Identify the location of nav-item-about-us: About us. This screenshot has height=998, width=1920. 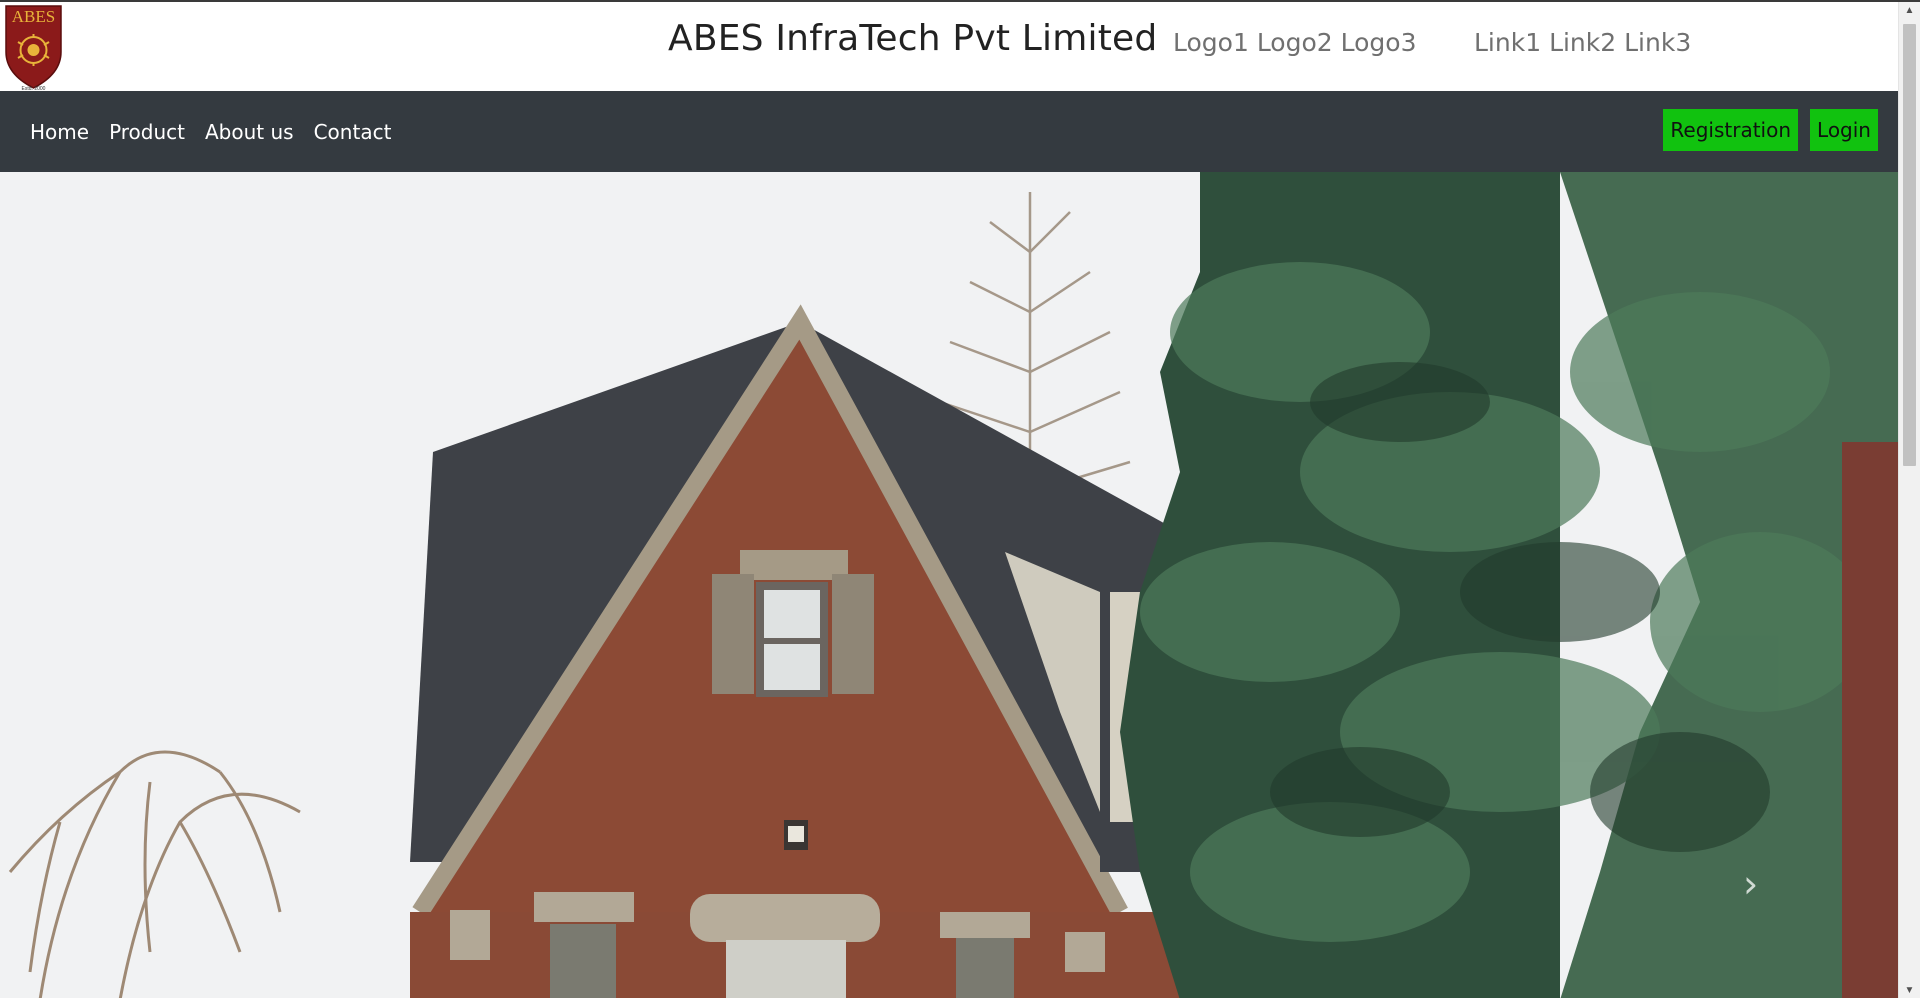
(249, 132).